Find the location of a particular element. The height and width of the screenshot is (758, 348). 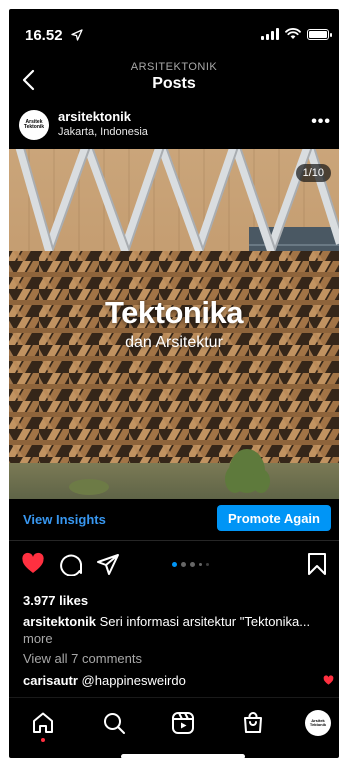

status-time: 16.52 is located at coordinates (44, 35).